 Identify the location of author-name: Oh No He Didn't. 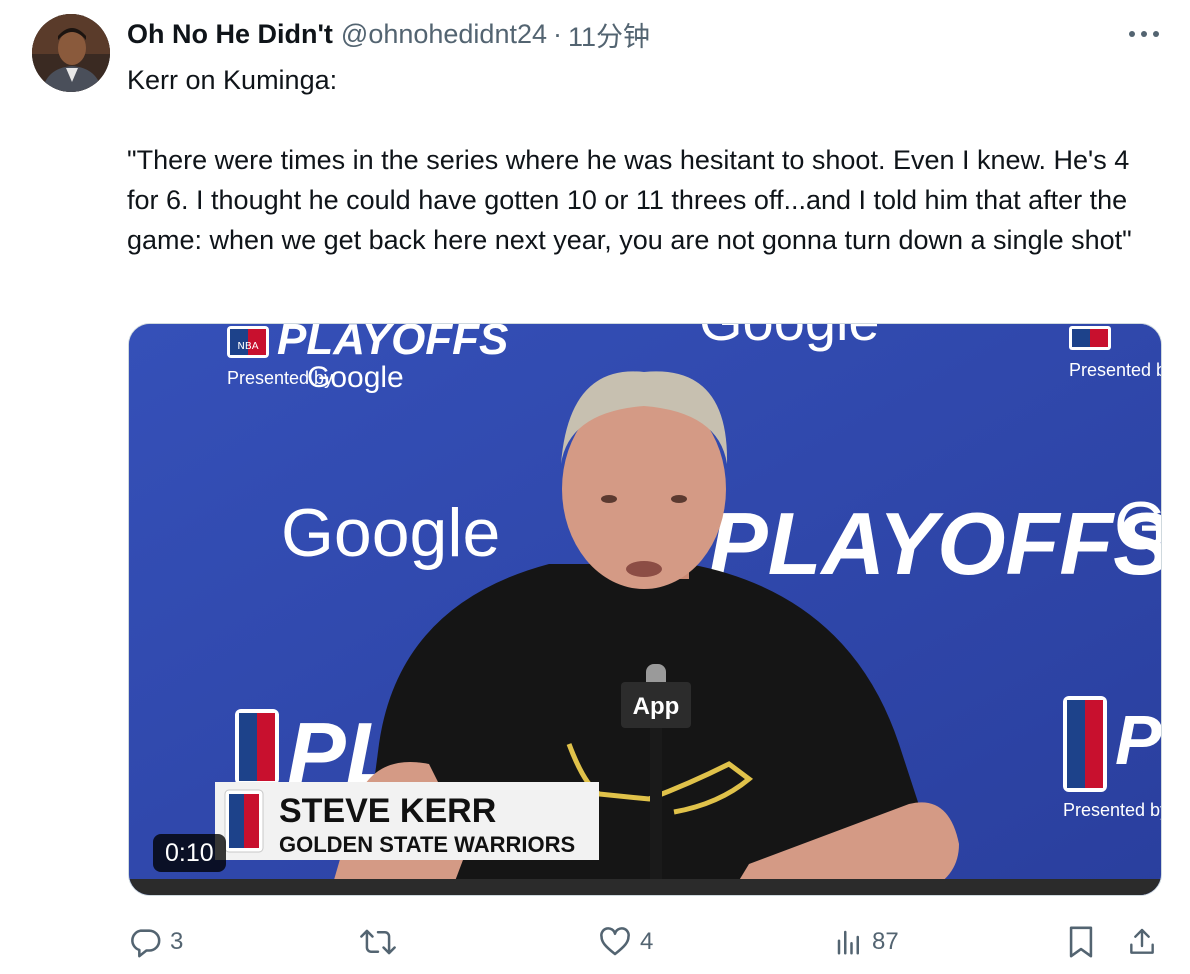
(230, 34).